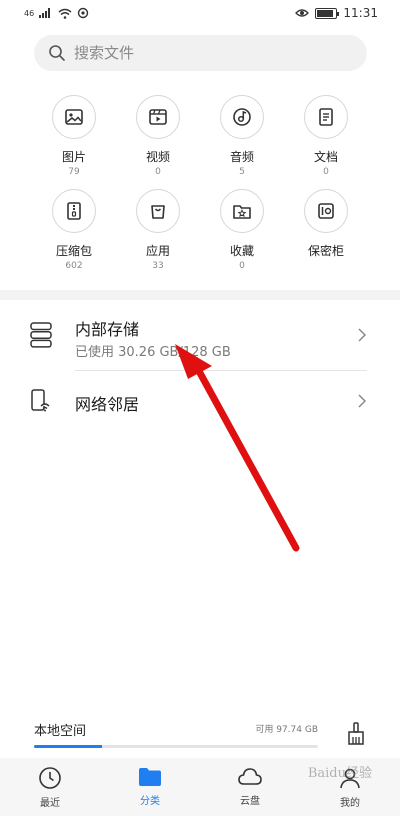  What do you see at coordinates (242, 117) in the screenshot?
I see `audio-icon` at bounding box center [242, 117].